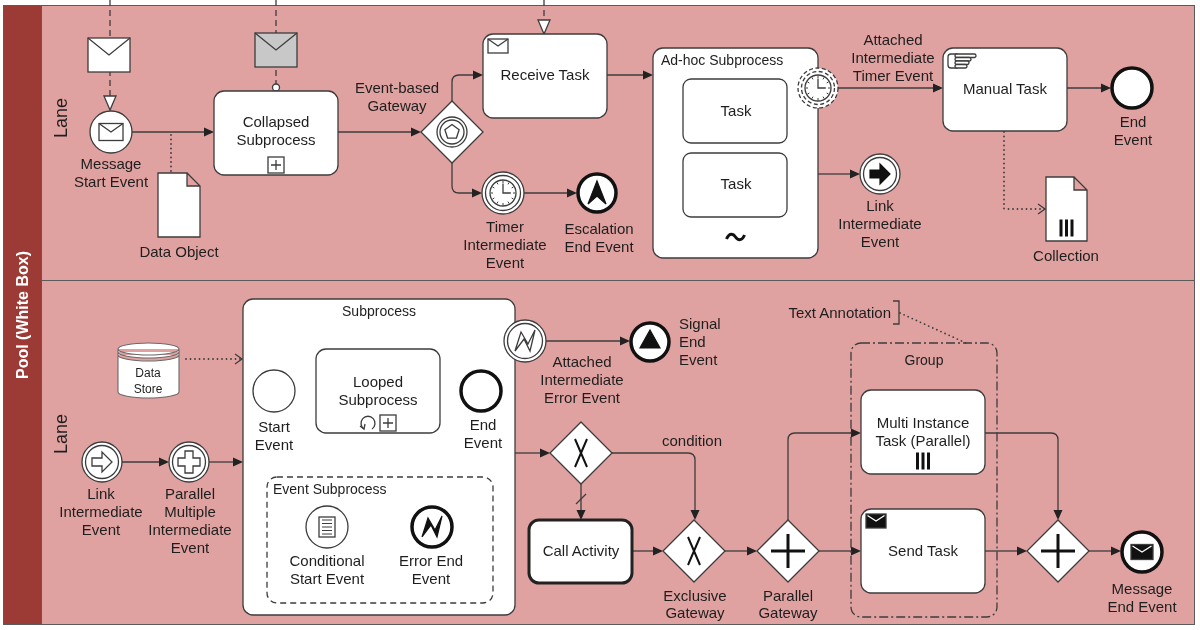 Image resolution: width=1200 pixels, height=630 pixels. Describe the element at coordinates (379, 311) in the screenshot. I see `subprocess-label: Subprocess` at that location.